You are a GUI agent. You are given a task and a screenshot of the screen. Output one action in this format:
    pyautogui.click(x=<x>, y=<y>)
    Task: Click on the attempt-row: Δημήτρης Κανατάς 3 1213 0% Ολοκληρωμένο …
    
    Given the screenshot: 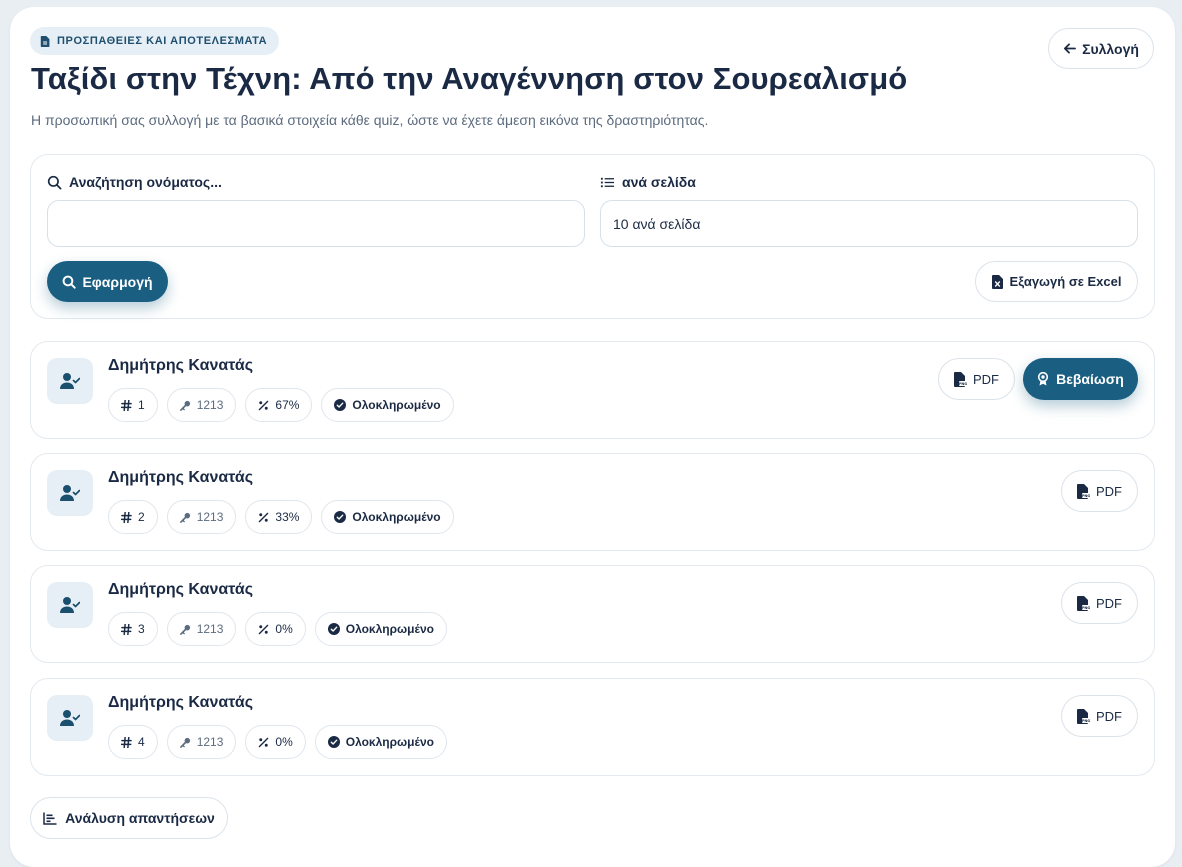 What is the action you would take?
    pyautogui.click(x=592, y=614)
    